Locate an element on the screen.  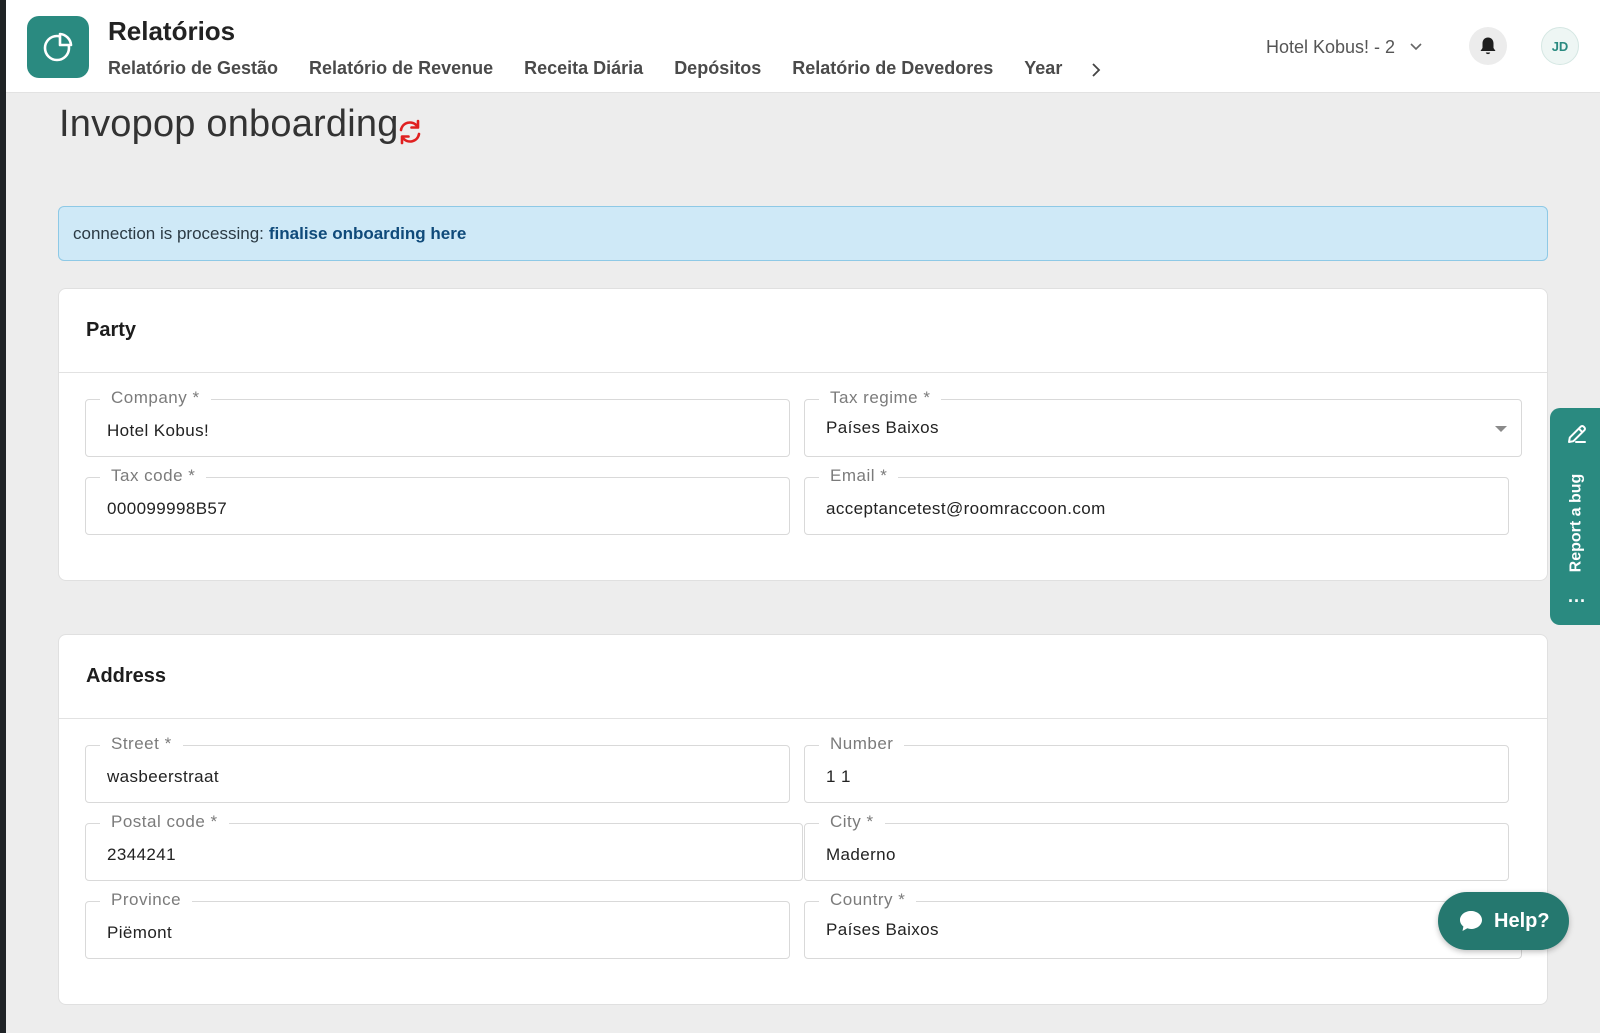
province-label: Province is located at coordinates (146, 900).